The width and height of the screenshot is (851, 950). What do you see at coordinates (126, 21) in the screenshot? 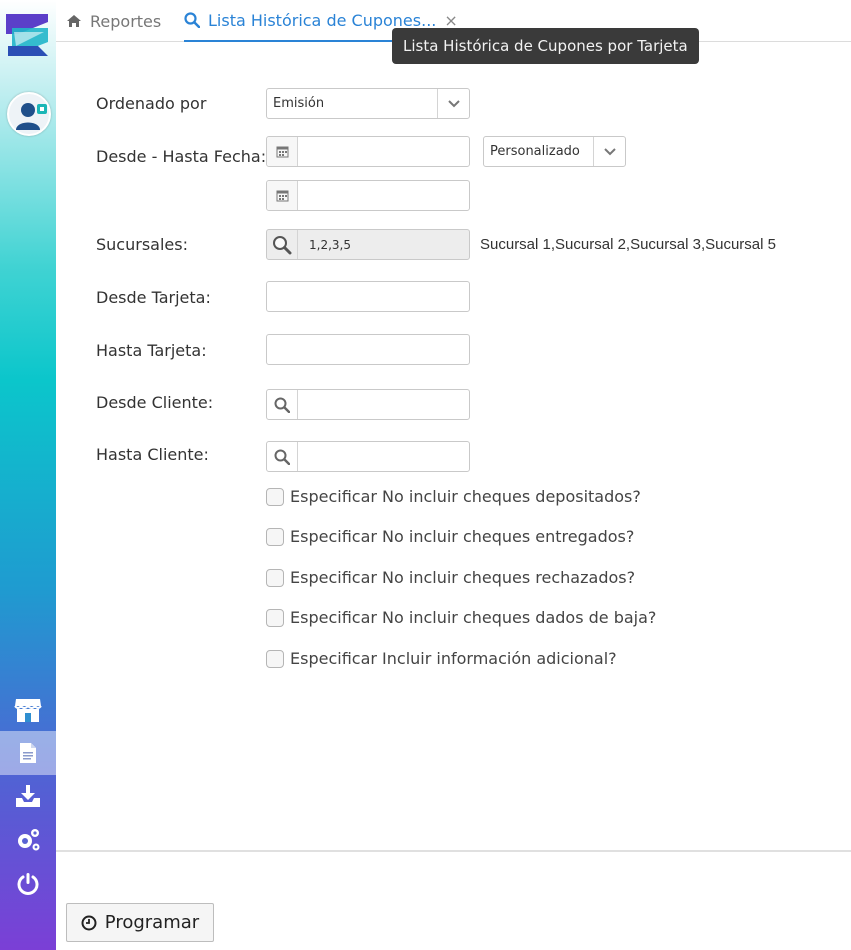
I see `tab-reportes-label: Reportes` at bounding box center [126, 21].